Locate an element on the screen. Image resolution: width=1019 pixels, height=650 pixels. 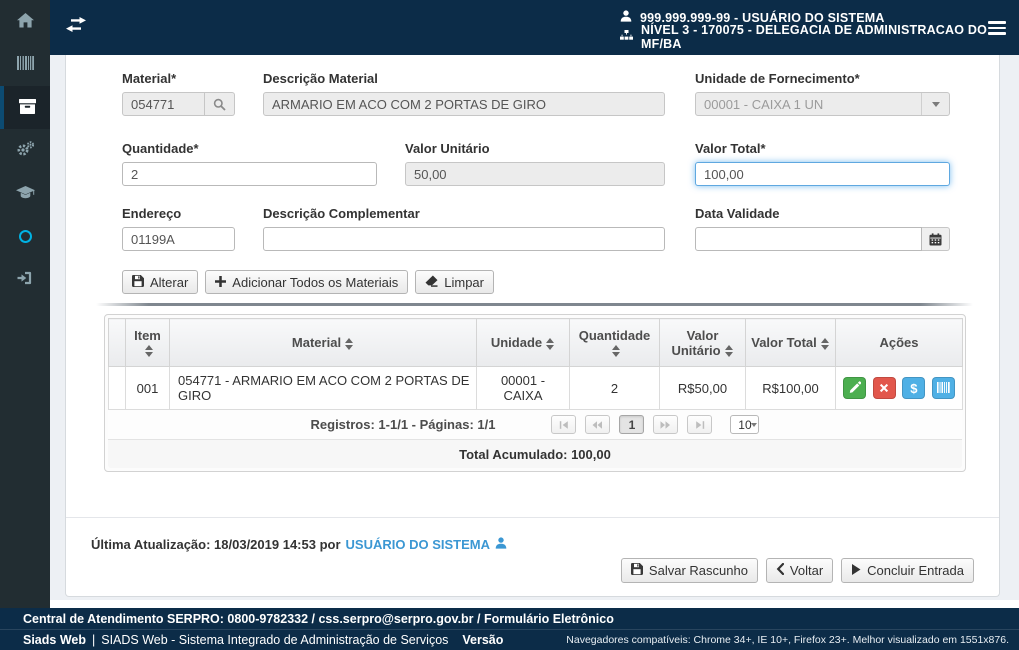
limpar-button: Limpar is located at coordinates (454, 282).